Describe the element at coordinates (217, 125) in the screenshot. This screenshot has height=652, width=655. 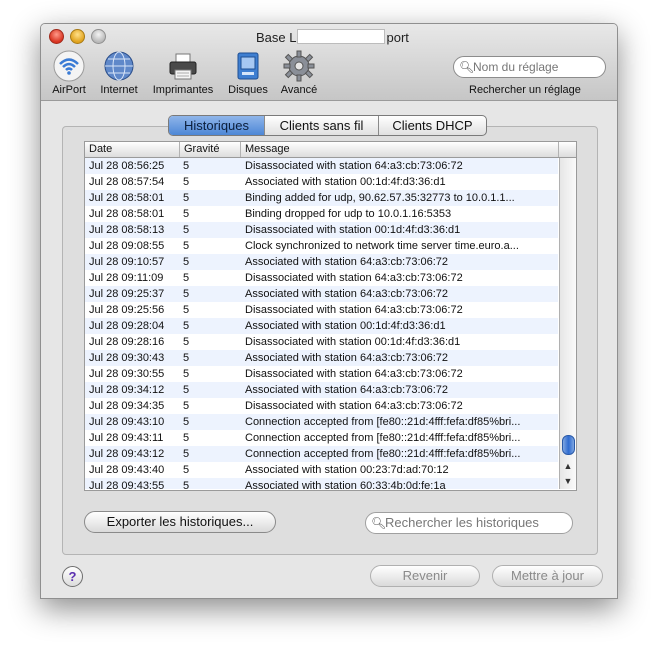
I see `tab-historiques: Historiques` at that location.